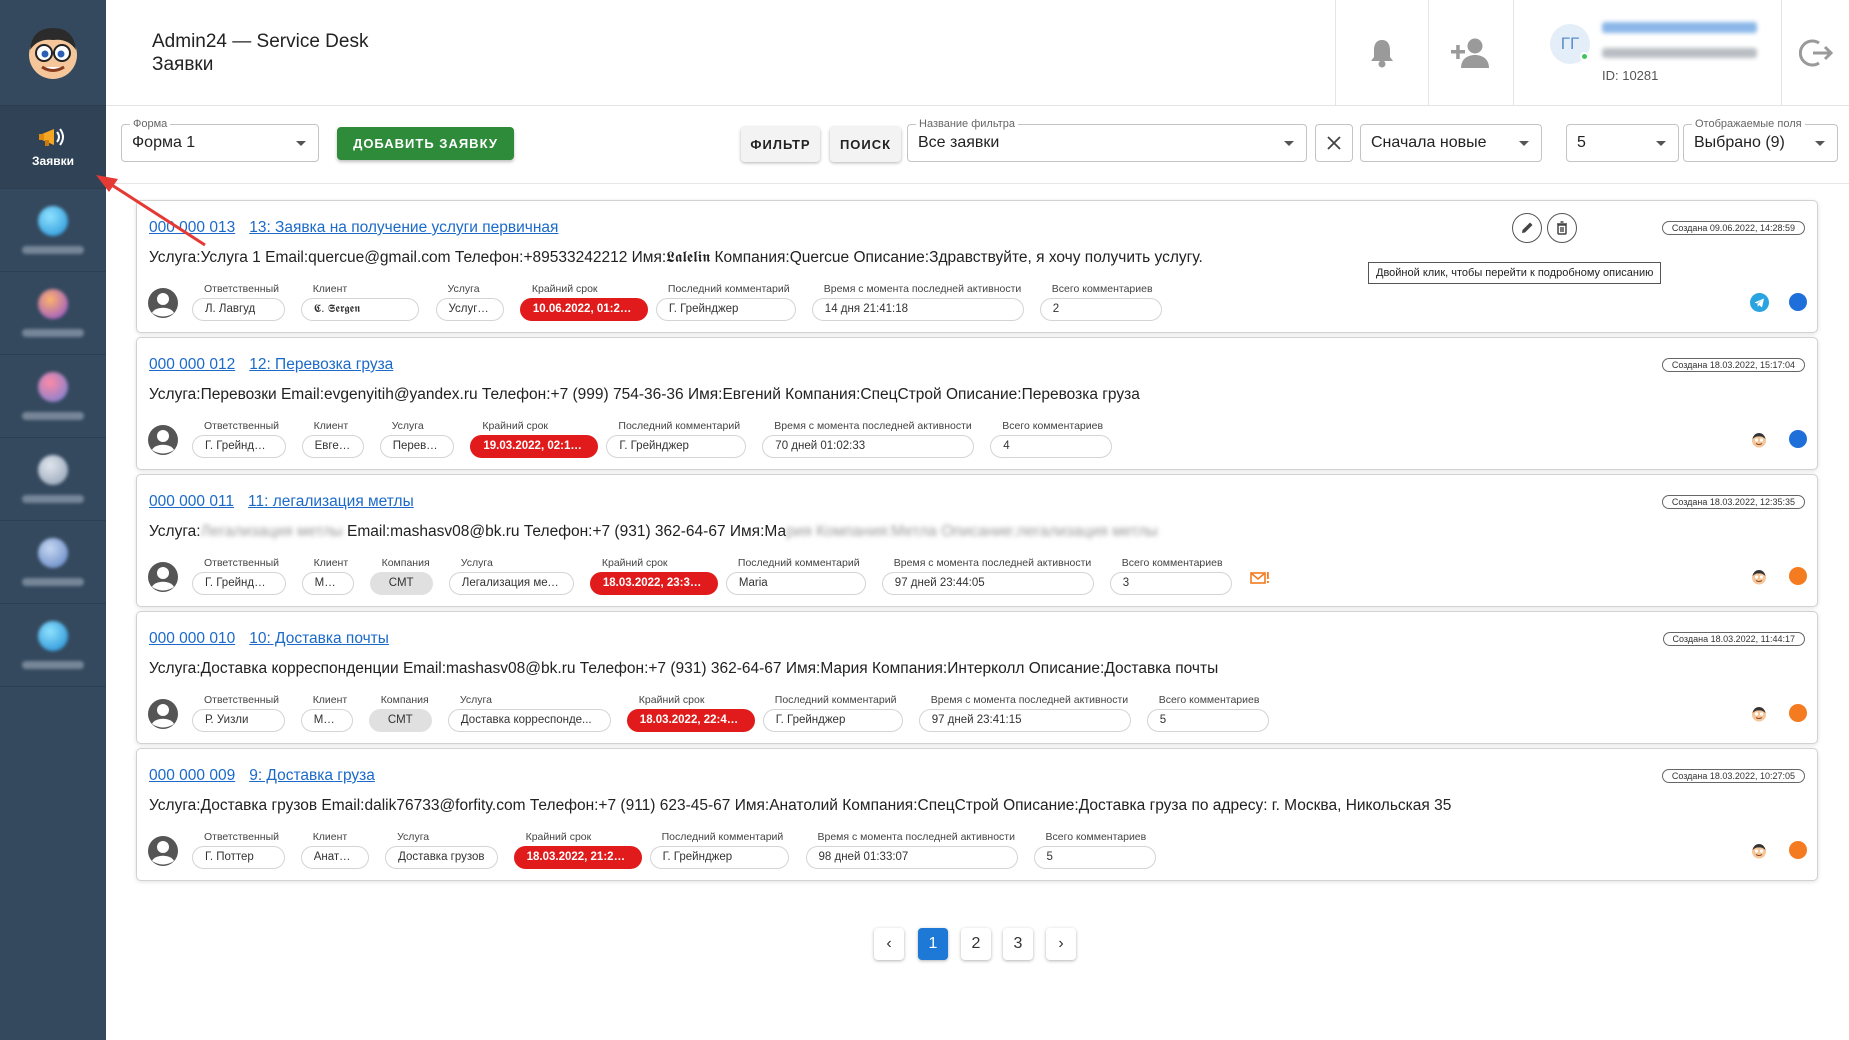 This screenshot has width=1849, height=1040. What do you see at coordinates (653, 583) in the screenshot?
I see `deadline-badge: 18.03.2022, 23:35:35` at bounding box center [653, 583].